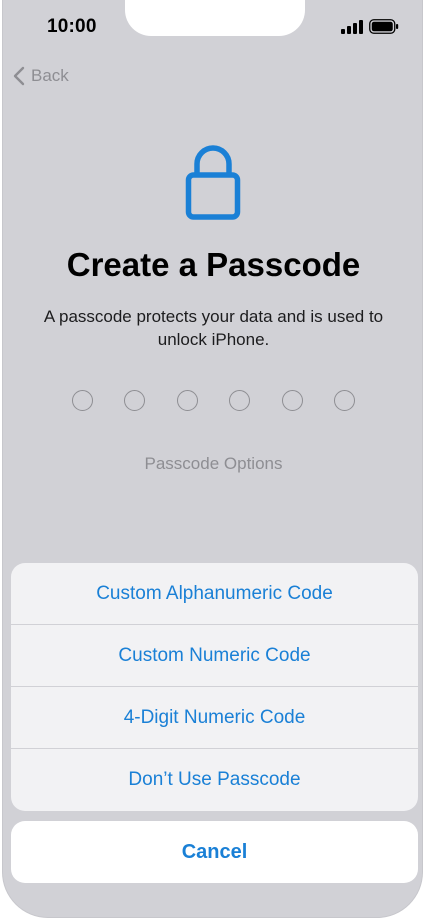 The image size is (425, 920). What do you see at coordinates (214, 656) in the screenshot?
I see `custom-numeric-option: Custom Numeric Code` at bounding box center [214, 656].